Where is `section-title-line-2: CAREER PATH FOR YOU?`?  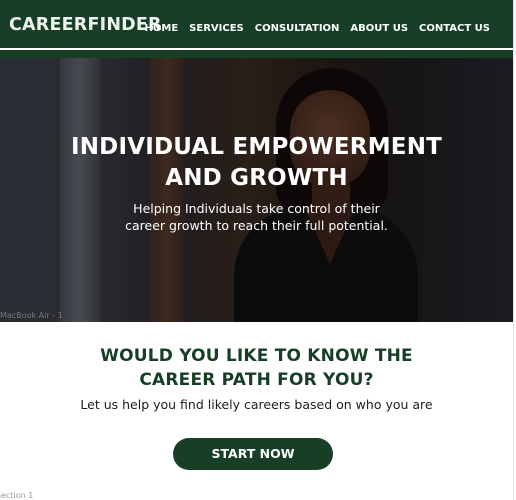
section-title-line-2: CAREER PATH FOR YOU? is located at coordinates (256, 380).